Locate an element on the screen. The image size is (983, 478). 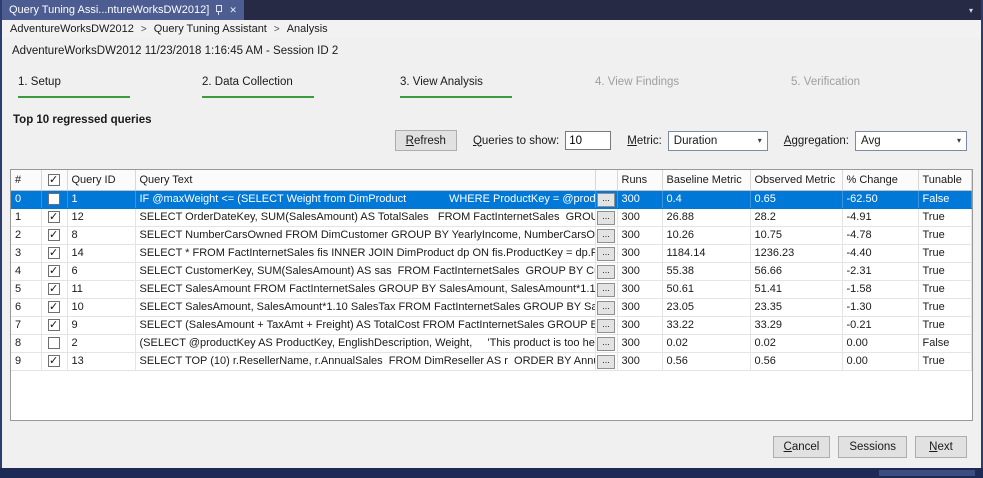
pct-change-cell: -1.58 is located at coordinates (880, 289).